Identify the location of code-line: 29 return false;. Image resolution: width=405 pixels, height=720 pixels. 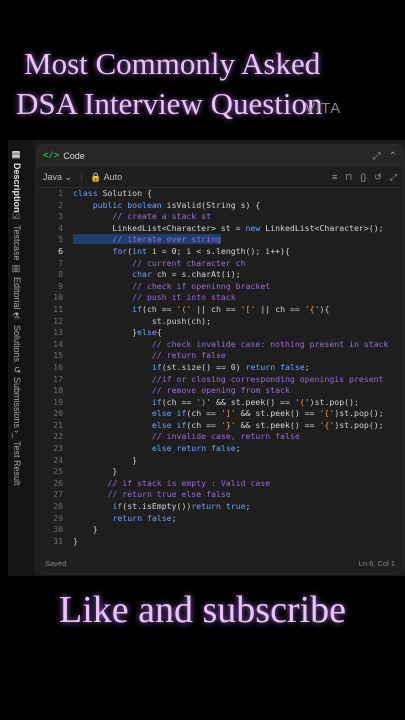
(220, 519).